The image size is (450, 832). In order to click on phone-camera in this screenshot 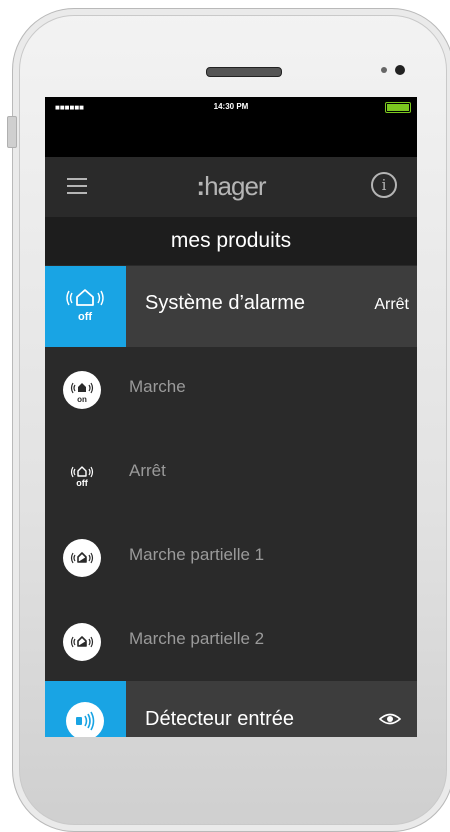, I will do `click(400, 70)`.